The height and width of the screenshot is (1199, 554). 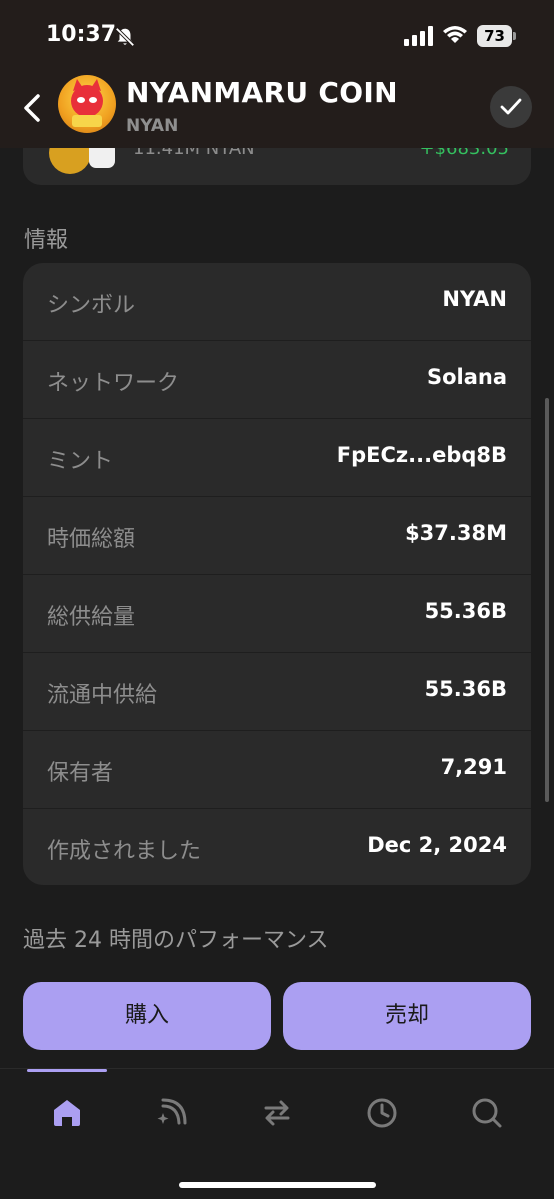 What do you see at coordinates (277, 536) in the screenshot?
I see `info-row-market-cap: 時価総額 $37.38M` at bounding box center [277, 536].